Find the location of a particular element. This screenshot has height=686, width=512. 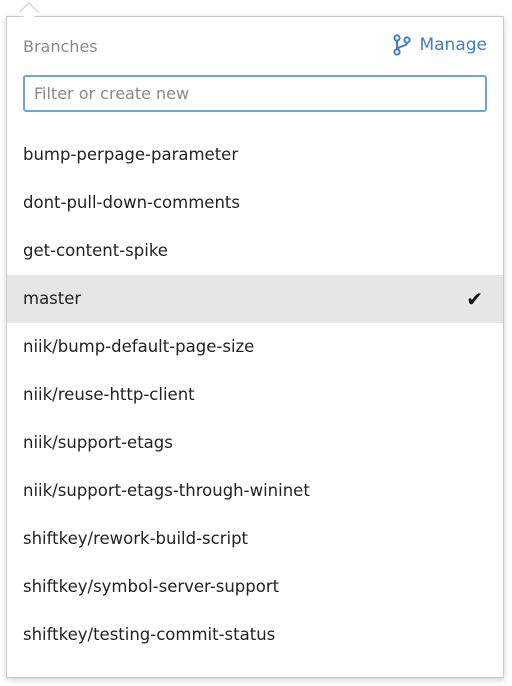

branch-item: niik/support-etags-through-wininet is located at coordinates (255, 491).